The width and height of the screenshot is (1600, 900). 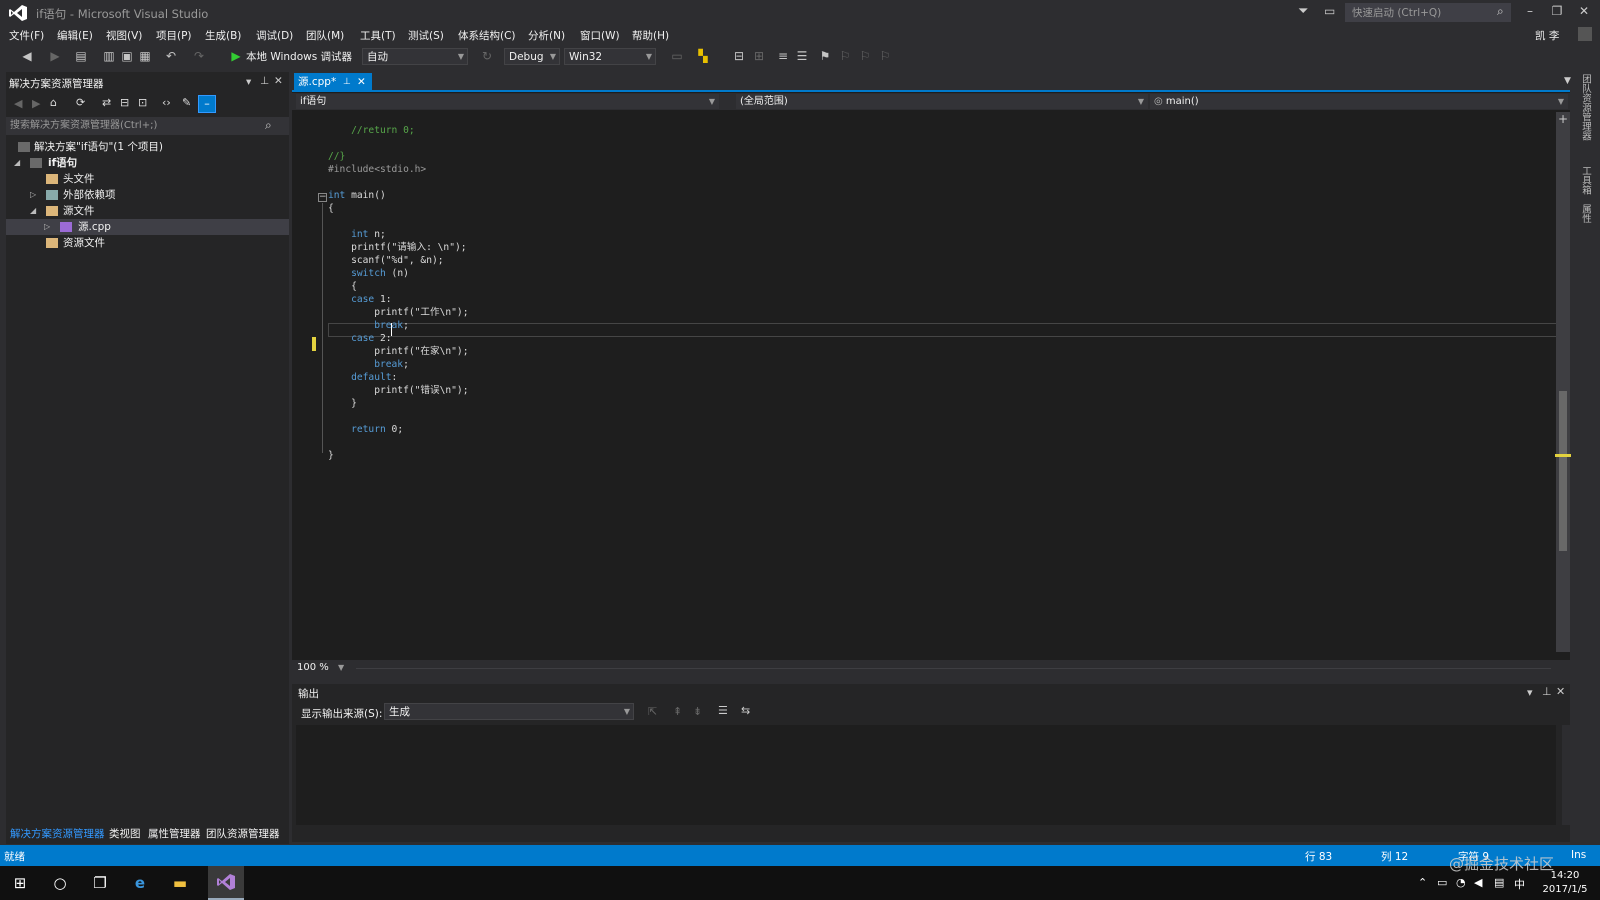 What do you see at coordinates (299, 56) in the screenshot?
I see `start-debug-button: 本地 Windows 调试器` at bounding box center [299, 56].